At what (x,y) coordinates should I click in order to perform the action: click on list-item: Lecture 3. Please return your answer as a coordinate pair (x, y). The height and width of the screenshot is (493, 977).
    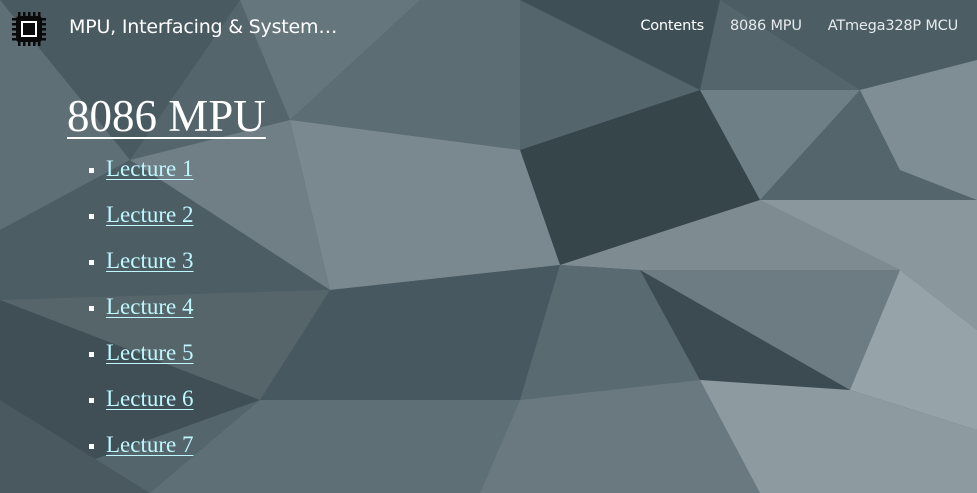
    Looking at the image, I should click on (141, 271).